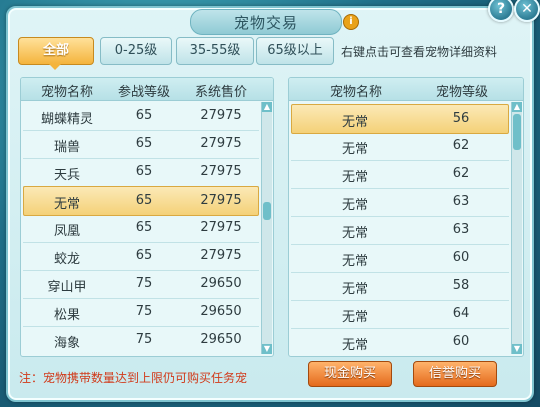 This screenshot has width=540, height=407. I want to click on filter-tab-all: 全部, so click(56, 51).